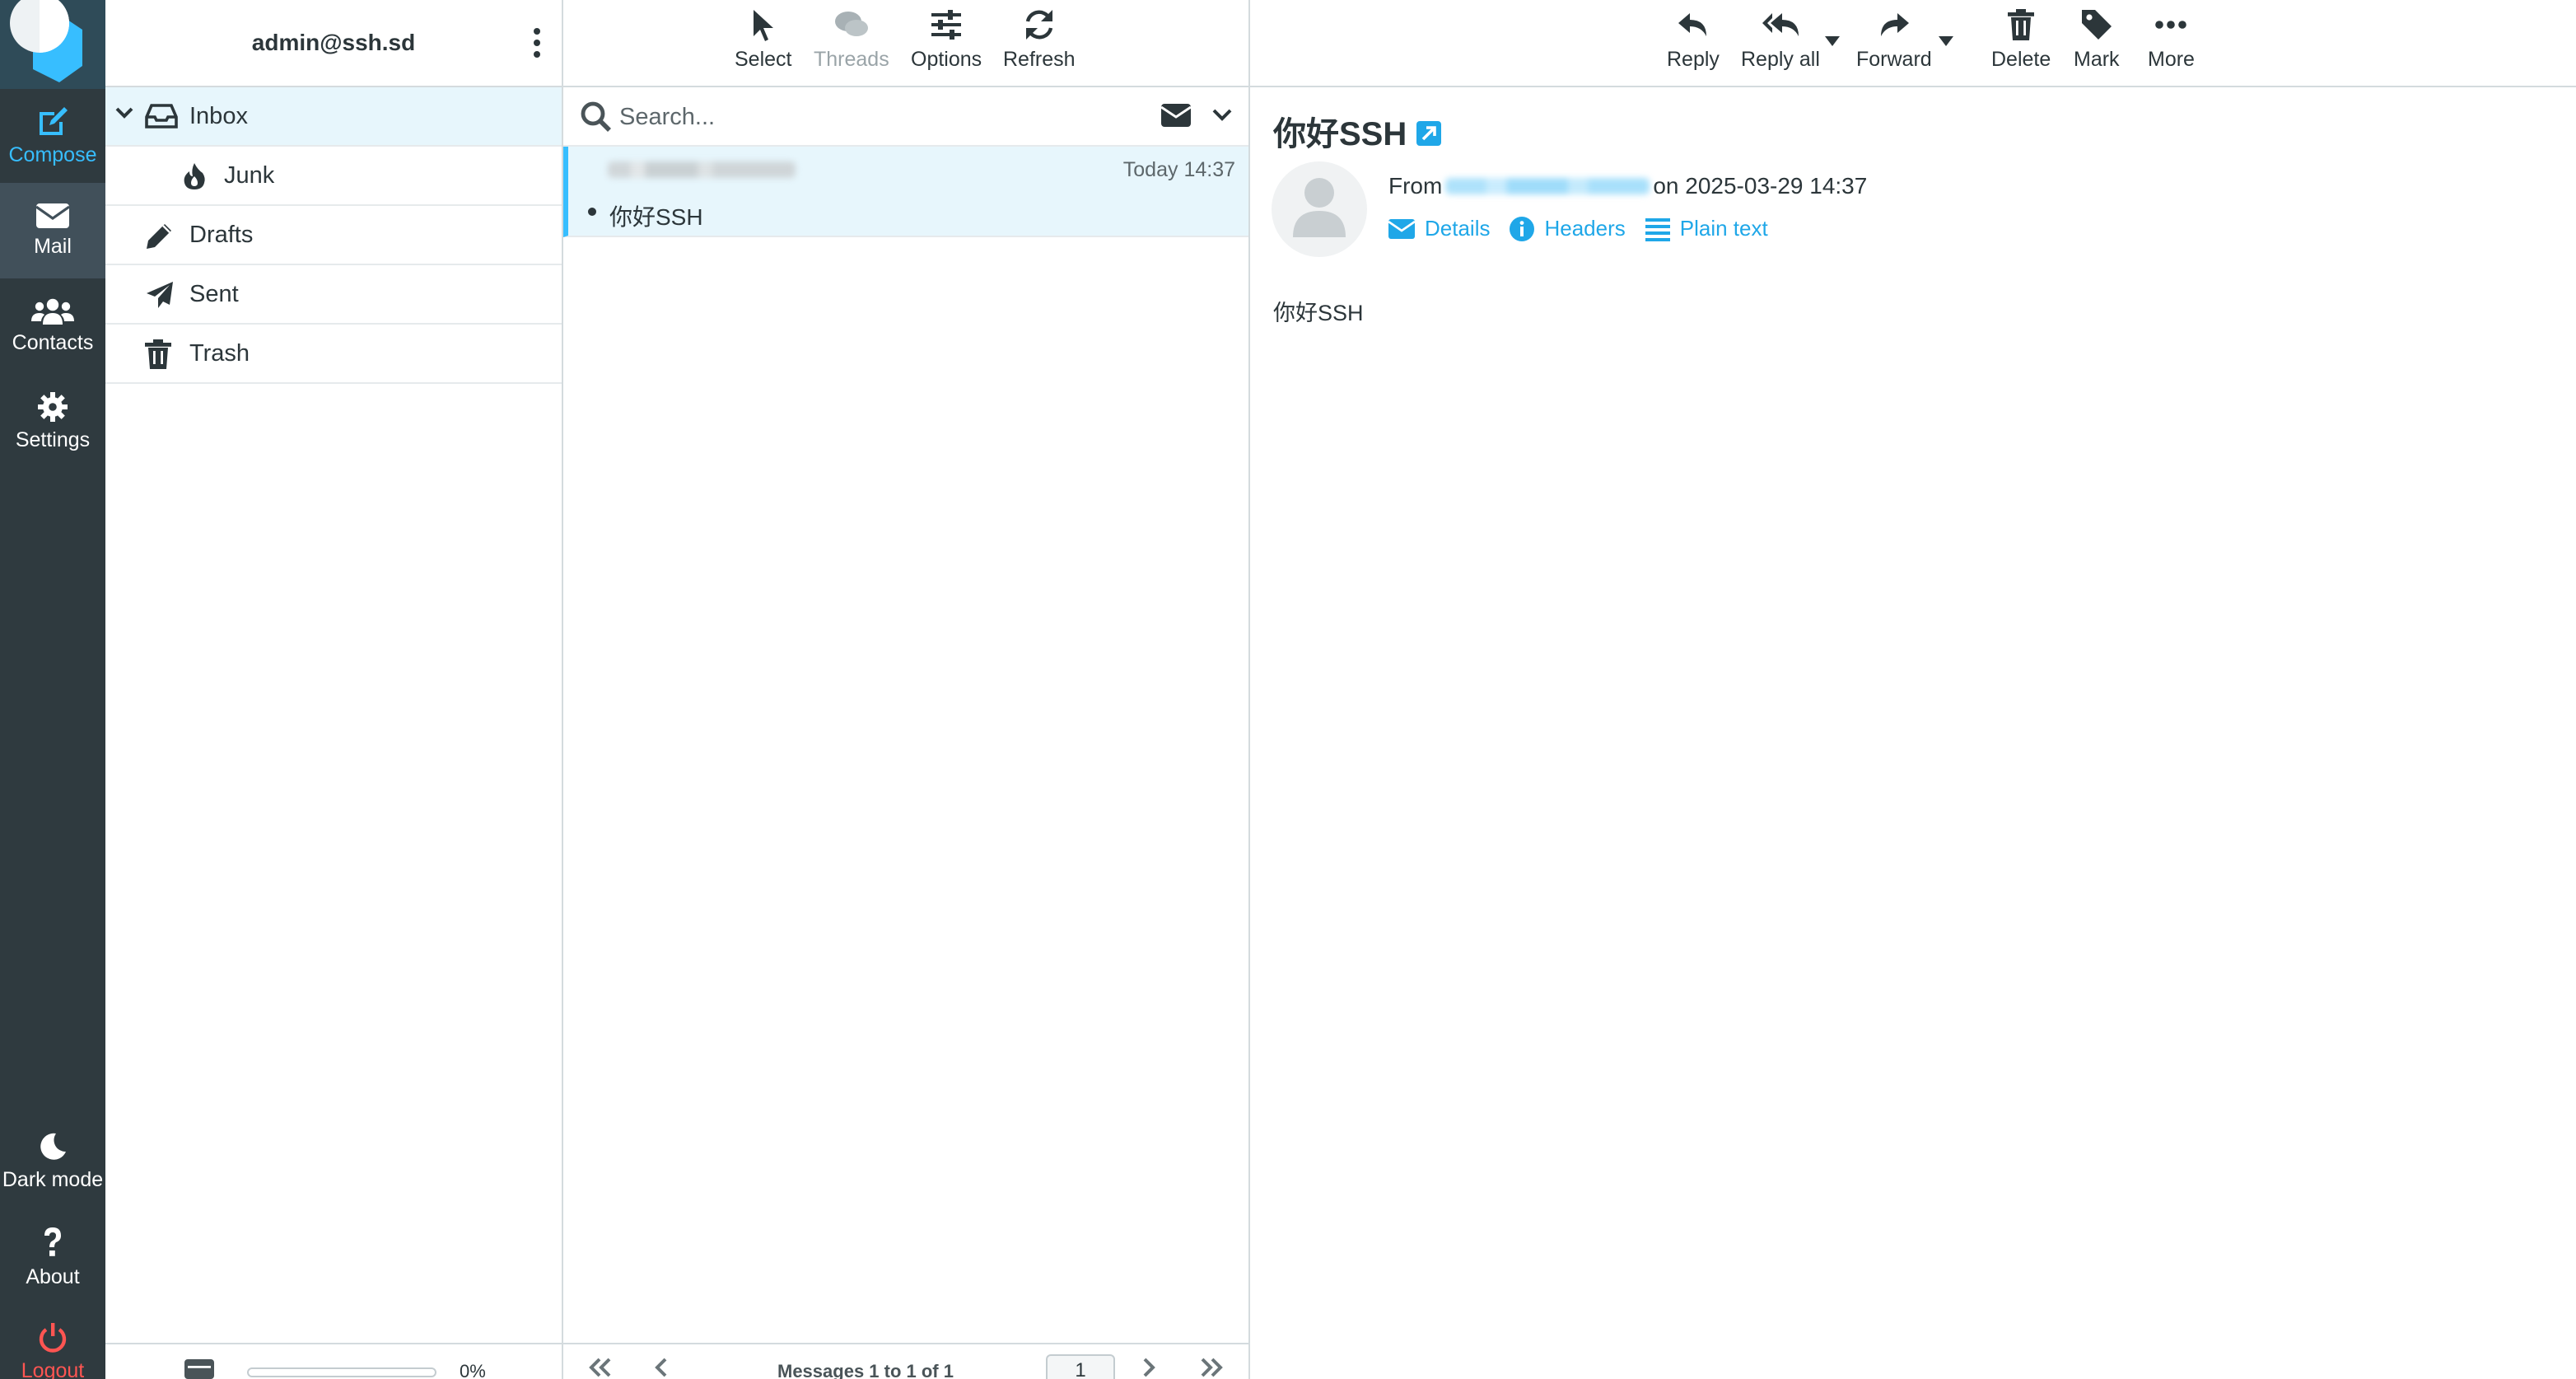 The width and height of the screenshot is (2576, 1379). Describe the element at coordinates (851, 24) in the screenshot. I see `comments-icon` at that location.